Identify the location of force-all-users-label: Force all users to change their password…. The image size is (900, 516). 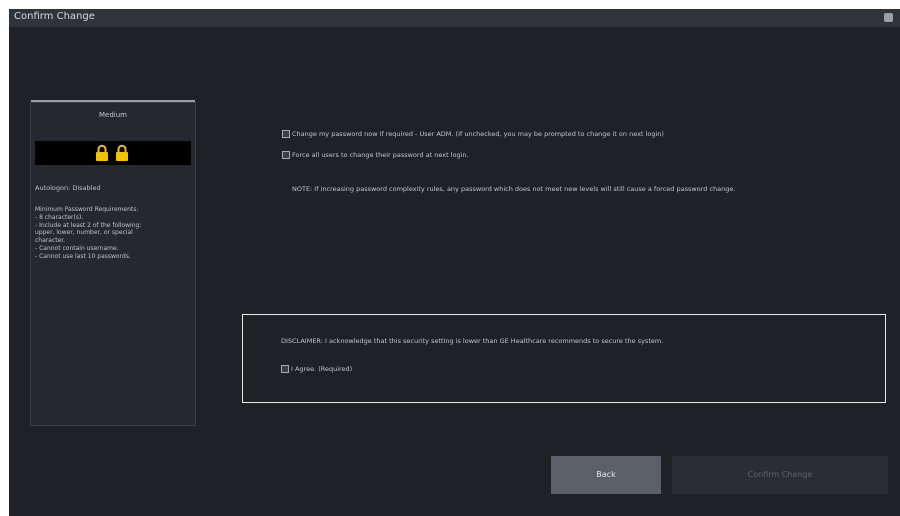
(380, 155).